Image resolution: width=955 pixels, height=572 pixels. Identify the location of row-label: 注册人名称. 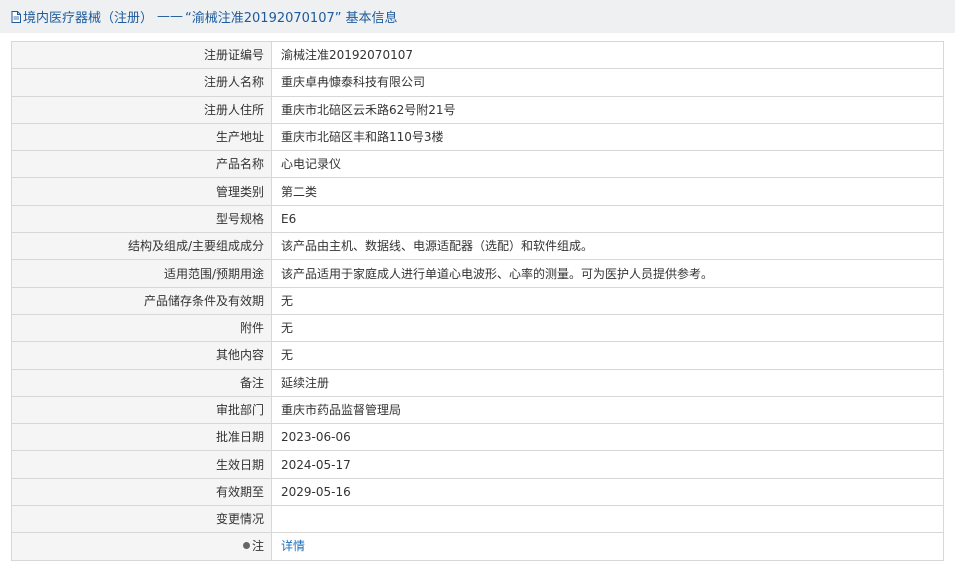
(141, 82).